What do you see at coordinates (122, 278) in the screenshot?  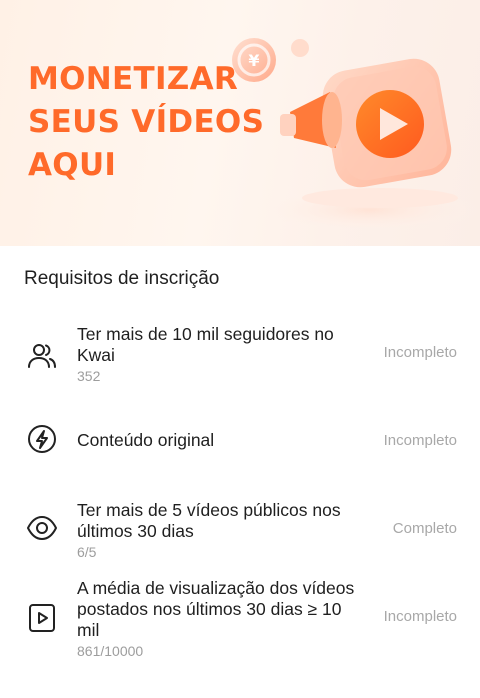 I see `requirements-heading: Requisitos de inscrição` at bounding box center [122, 278].